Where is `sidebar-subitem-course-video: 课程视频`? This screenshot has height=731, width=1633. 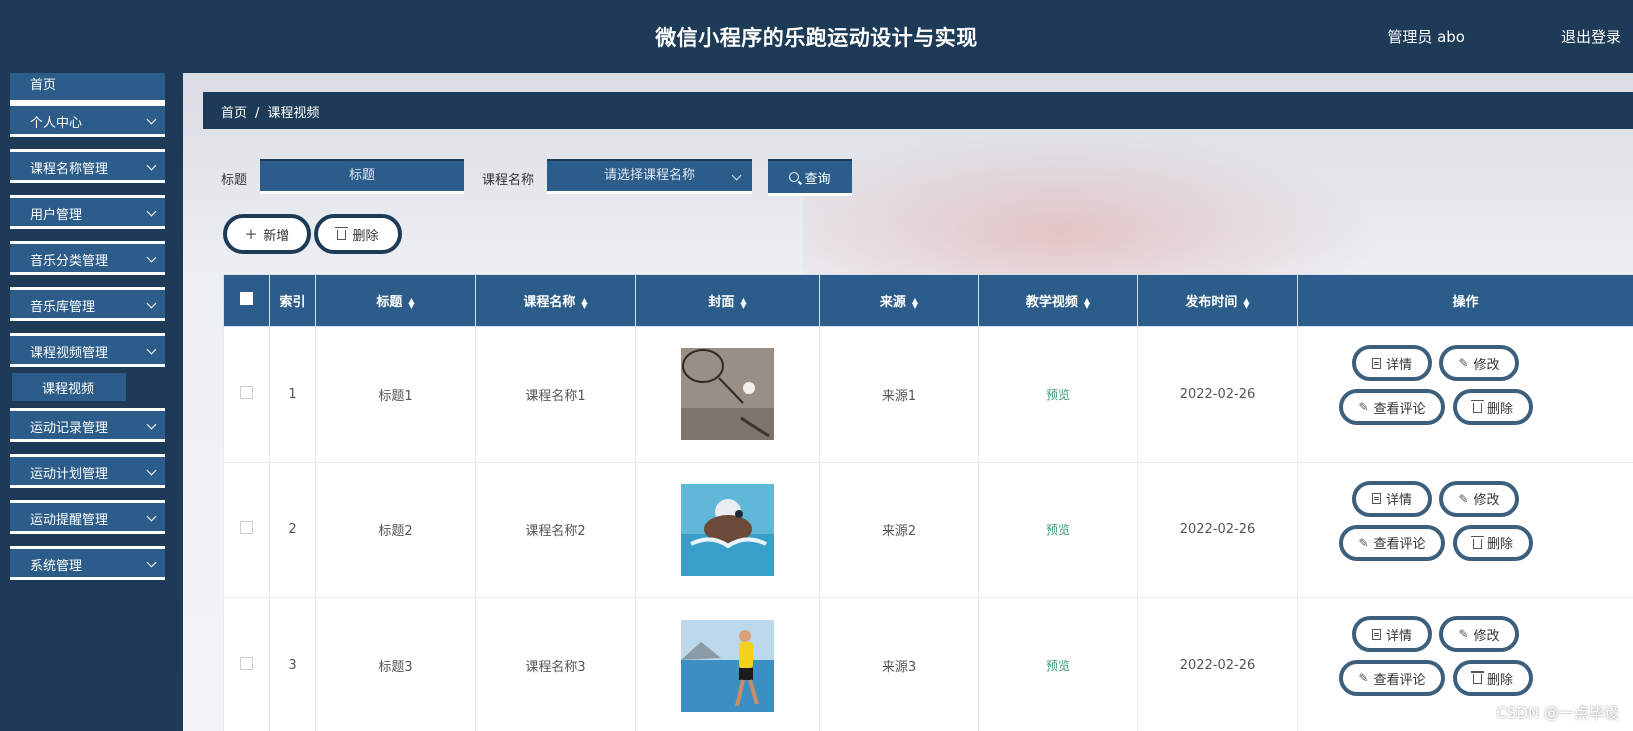 sidebar-subitem-course-video: 课程视频 is located at coordinates (69, 387).